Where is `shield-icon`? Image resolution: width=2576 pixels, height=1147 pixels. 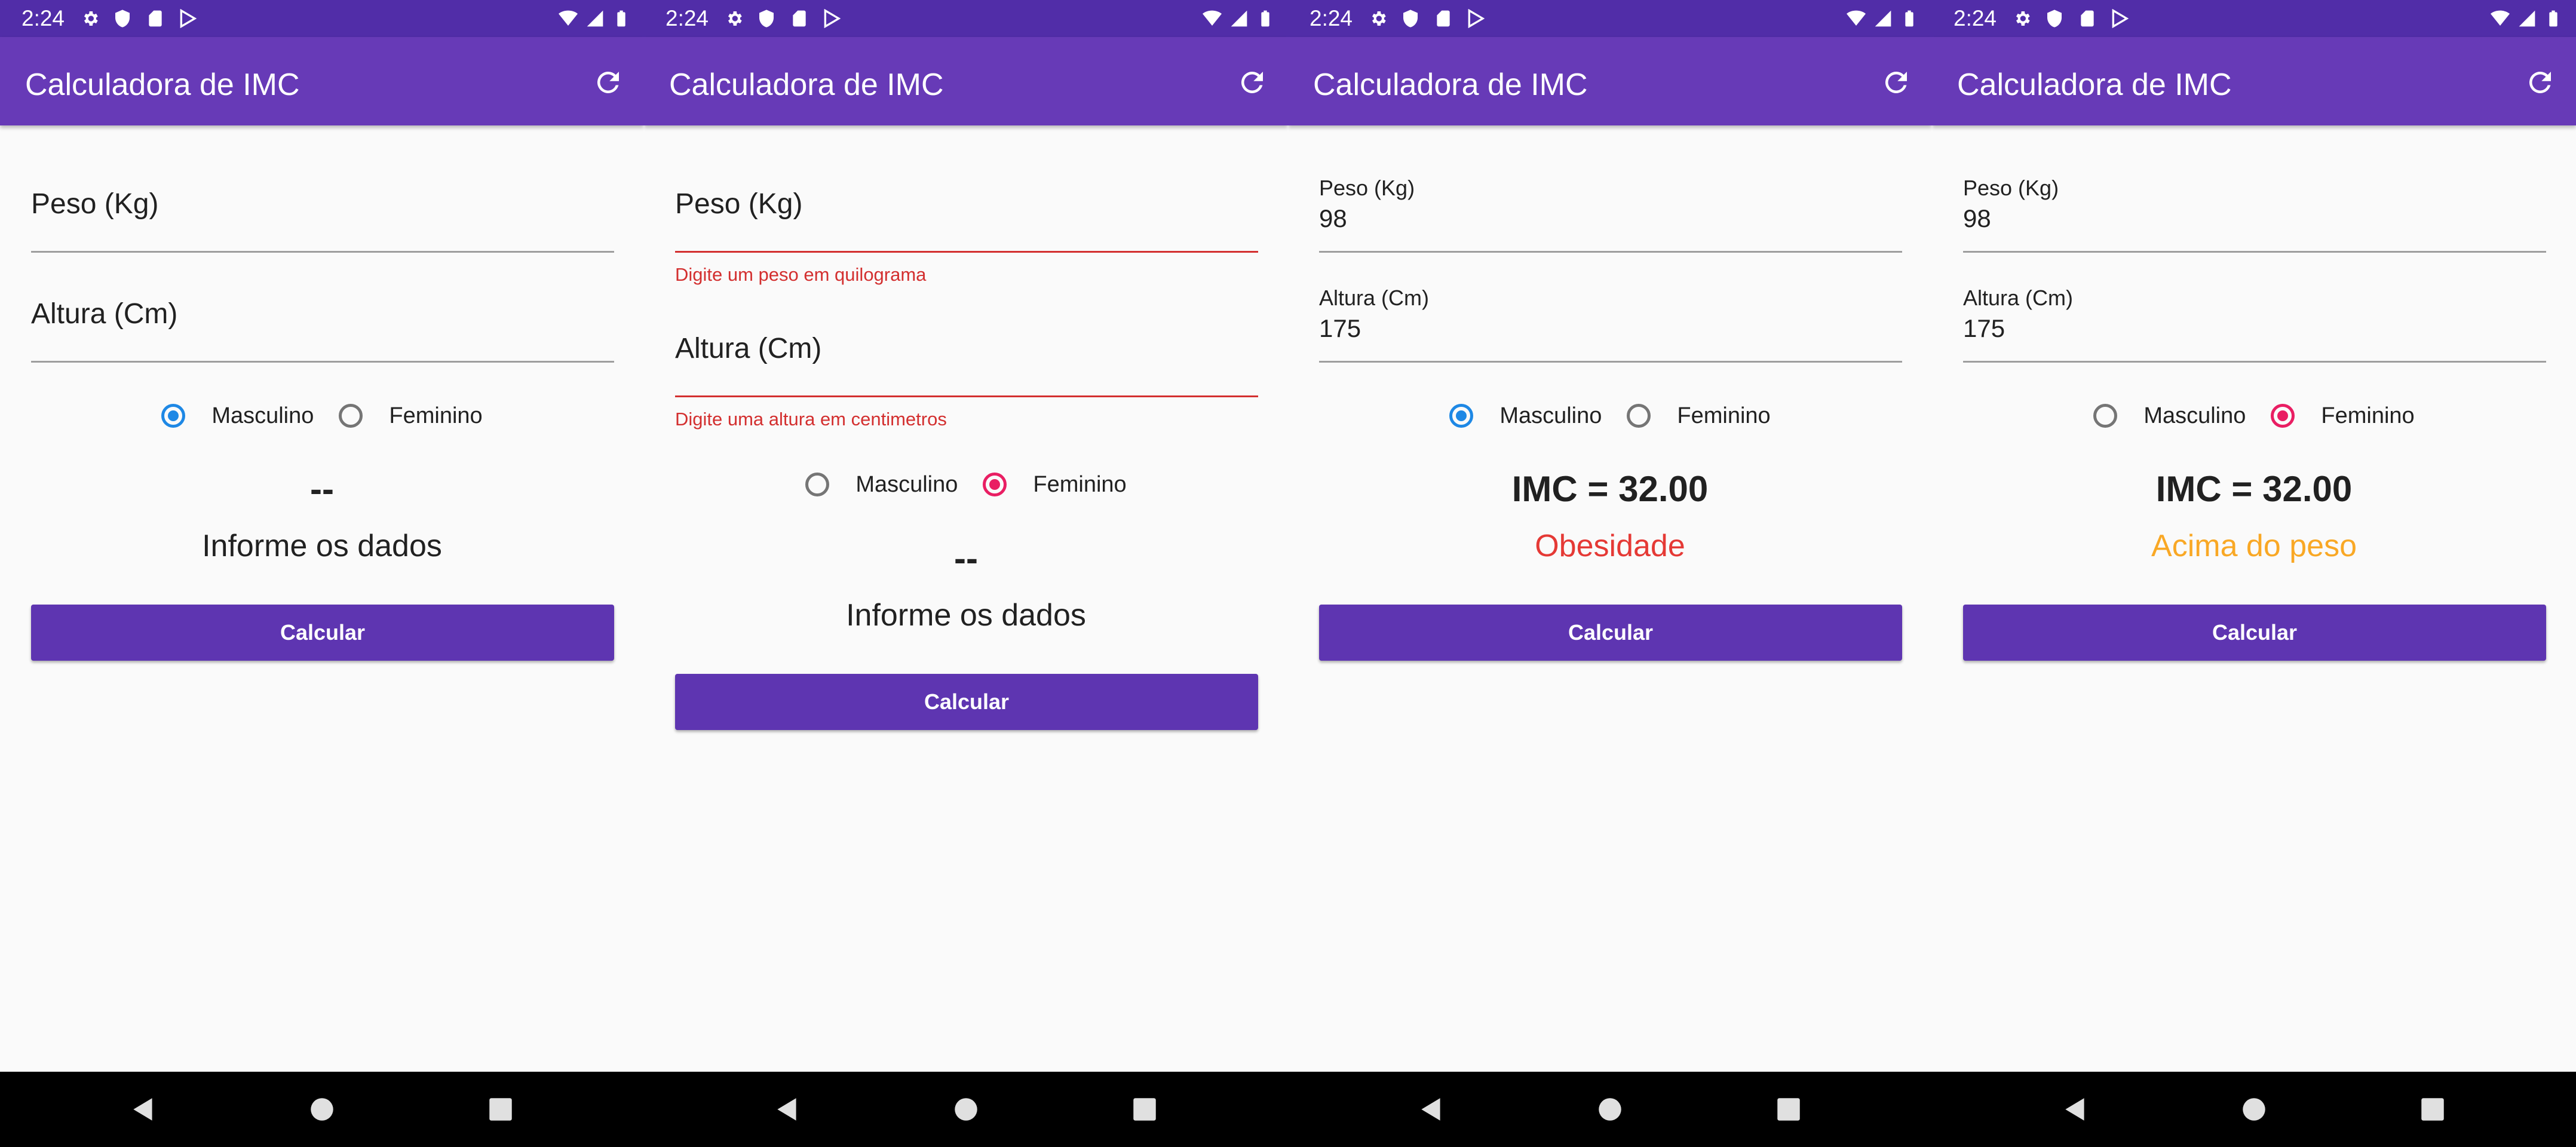 shield-icon is located at coordinates (2054, 18).